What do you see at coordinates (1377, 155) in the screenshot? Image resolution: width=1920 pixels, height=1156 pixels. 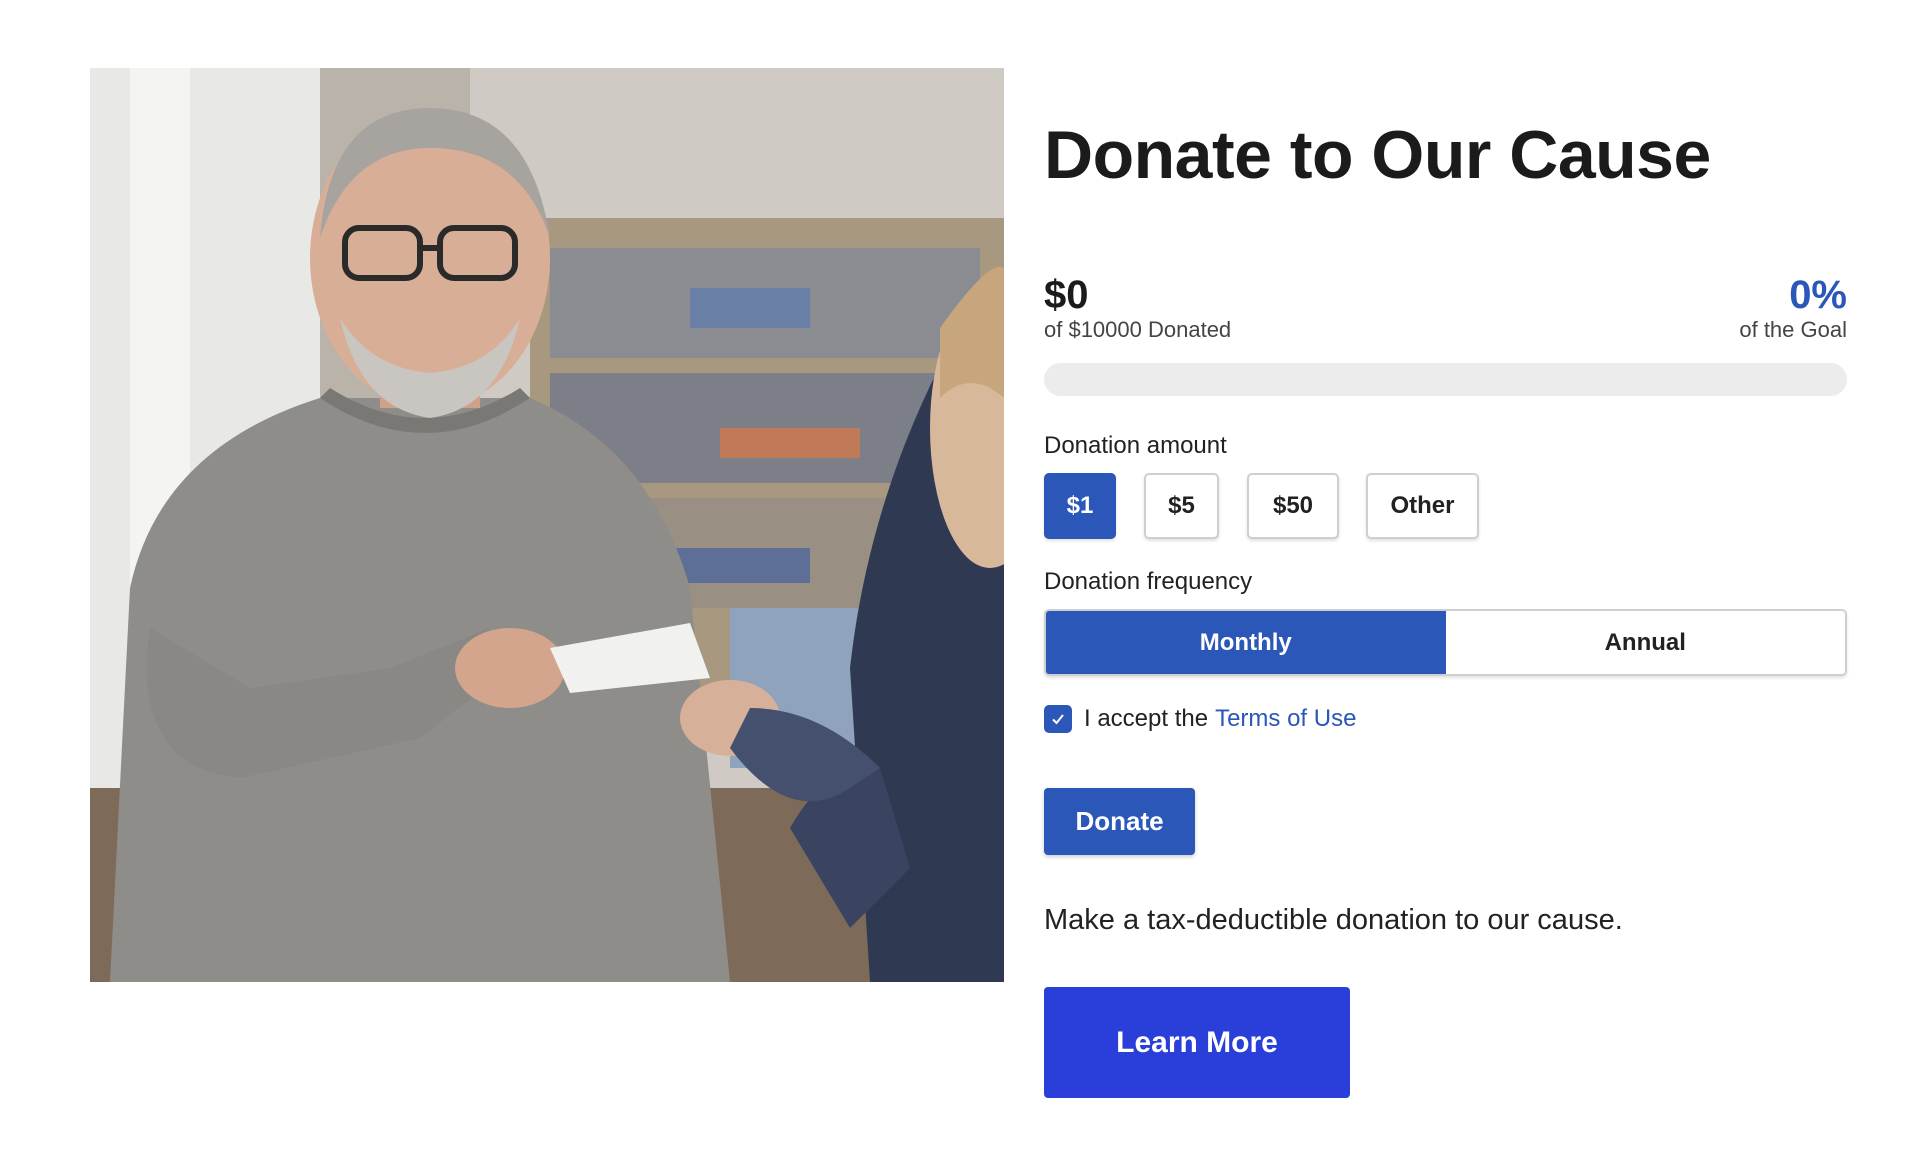 I see `page-title: Donate to Our Cause` at bounding box center [1377, 155].